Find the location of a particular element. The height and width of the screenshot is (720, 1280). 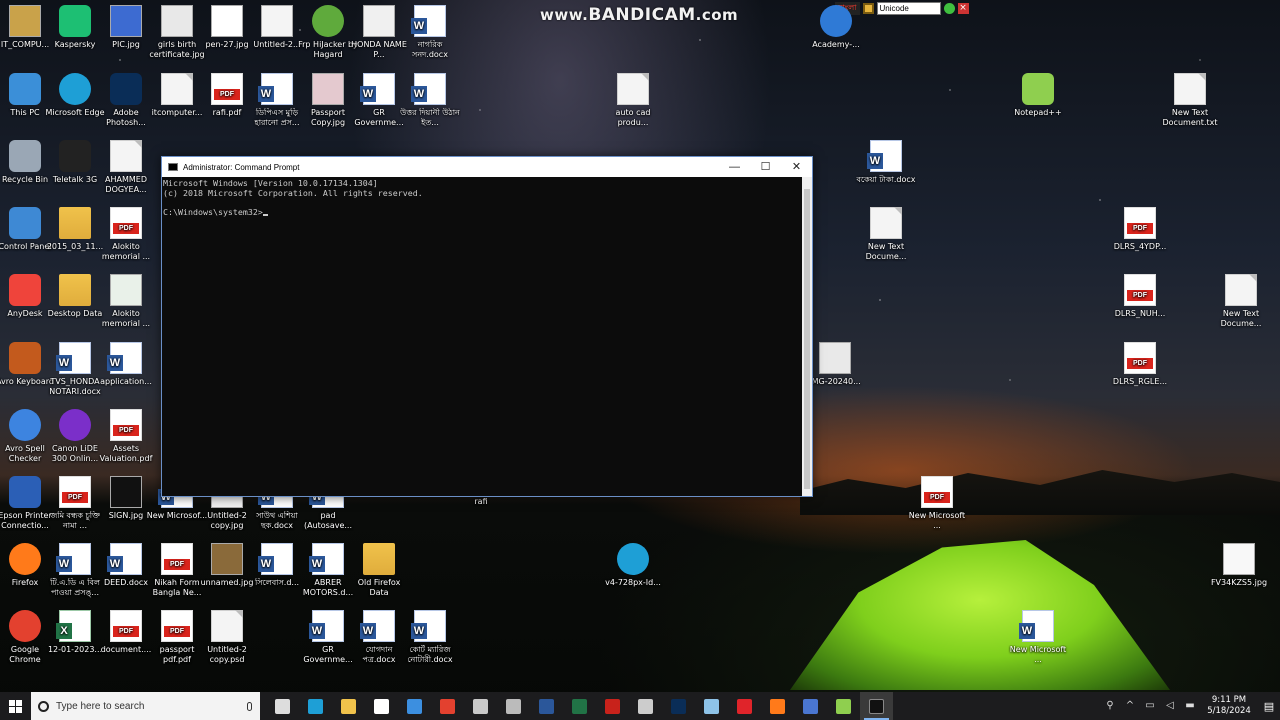

excel-icon is located at coordinates (579, 706).